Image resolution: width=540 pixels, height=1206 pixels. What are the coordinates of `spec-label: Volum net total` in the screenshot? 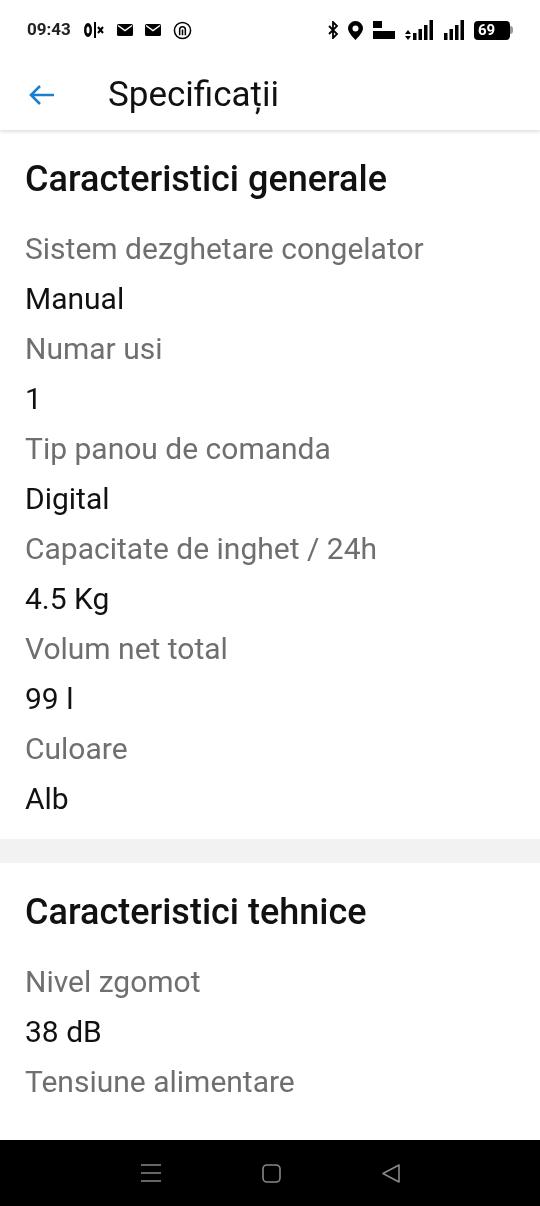 It's located at (127, 649).